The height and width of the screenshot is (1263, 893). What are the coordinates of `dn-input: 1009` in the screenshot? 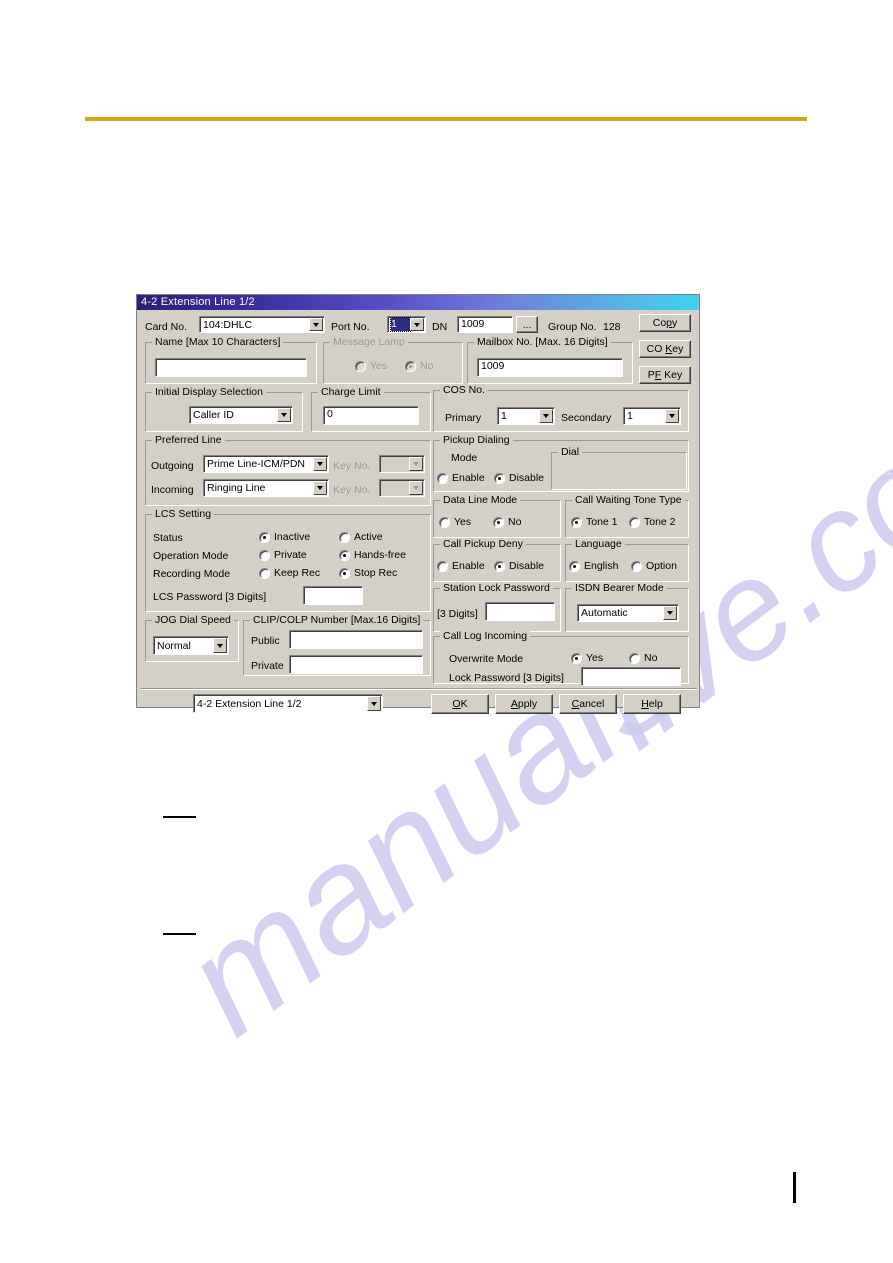 It's located at (485, 324).